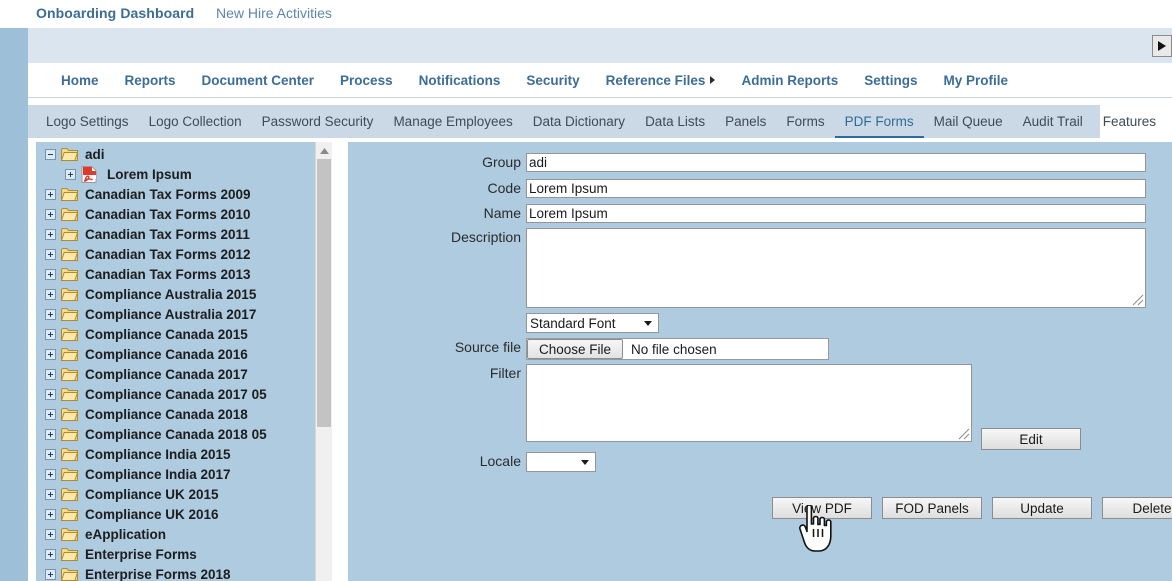 The height and width of the screenshot is (581, 1172). Describe the element at coordinates (879, 121) in the screenshot. I see `sub-tab-pdf-forms: PDF Forms` at that location.